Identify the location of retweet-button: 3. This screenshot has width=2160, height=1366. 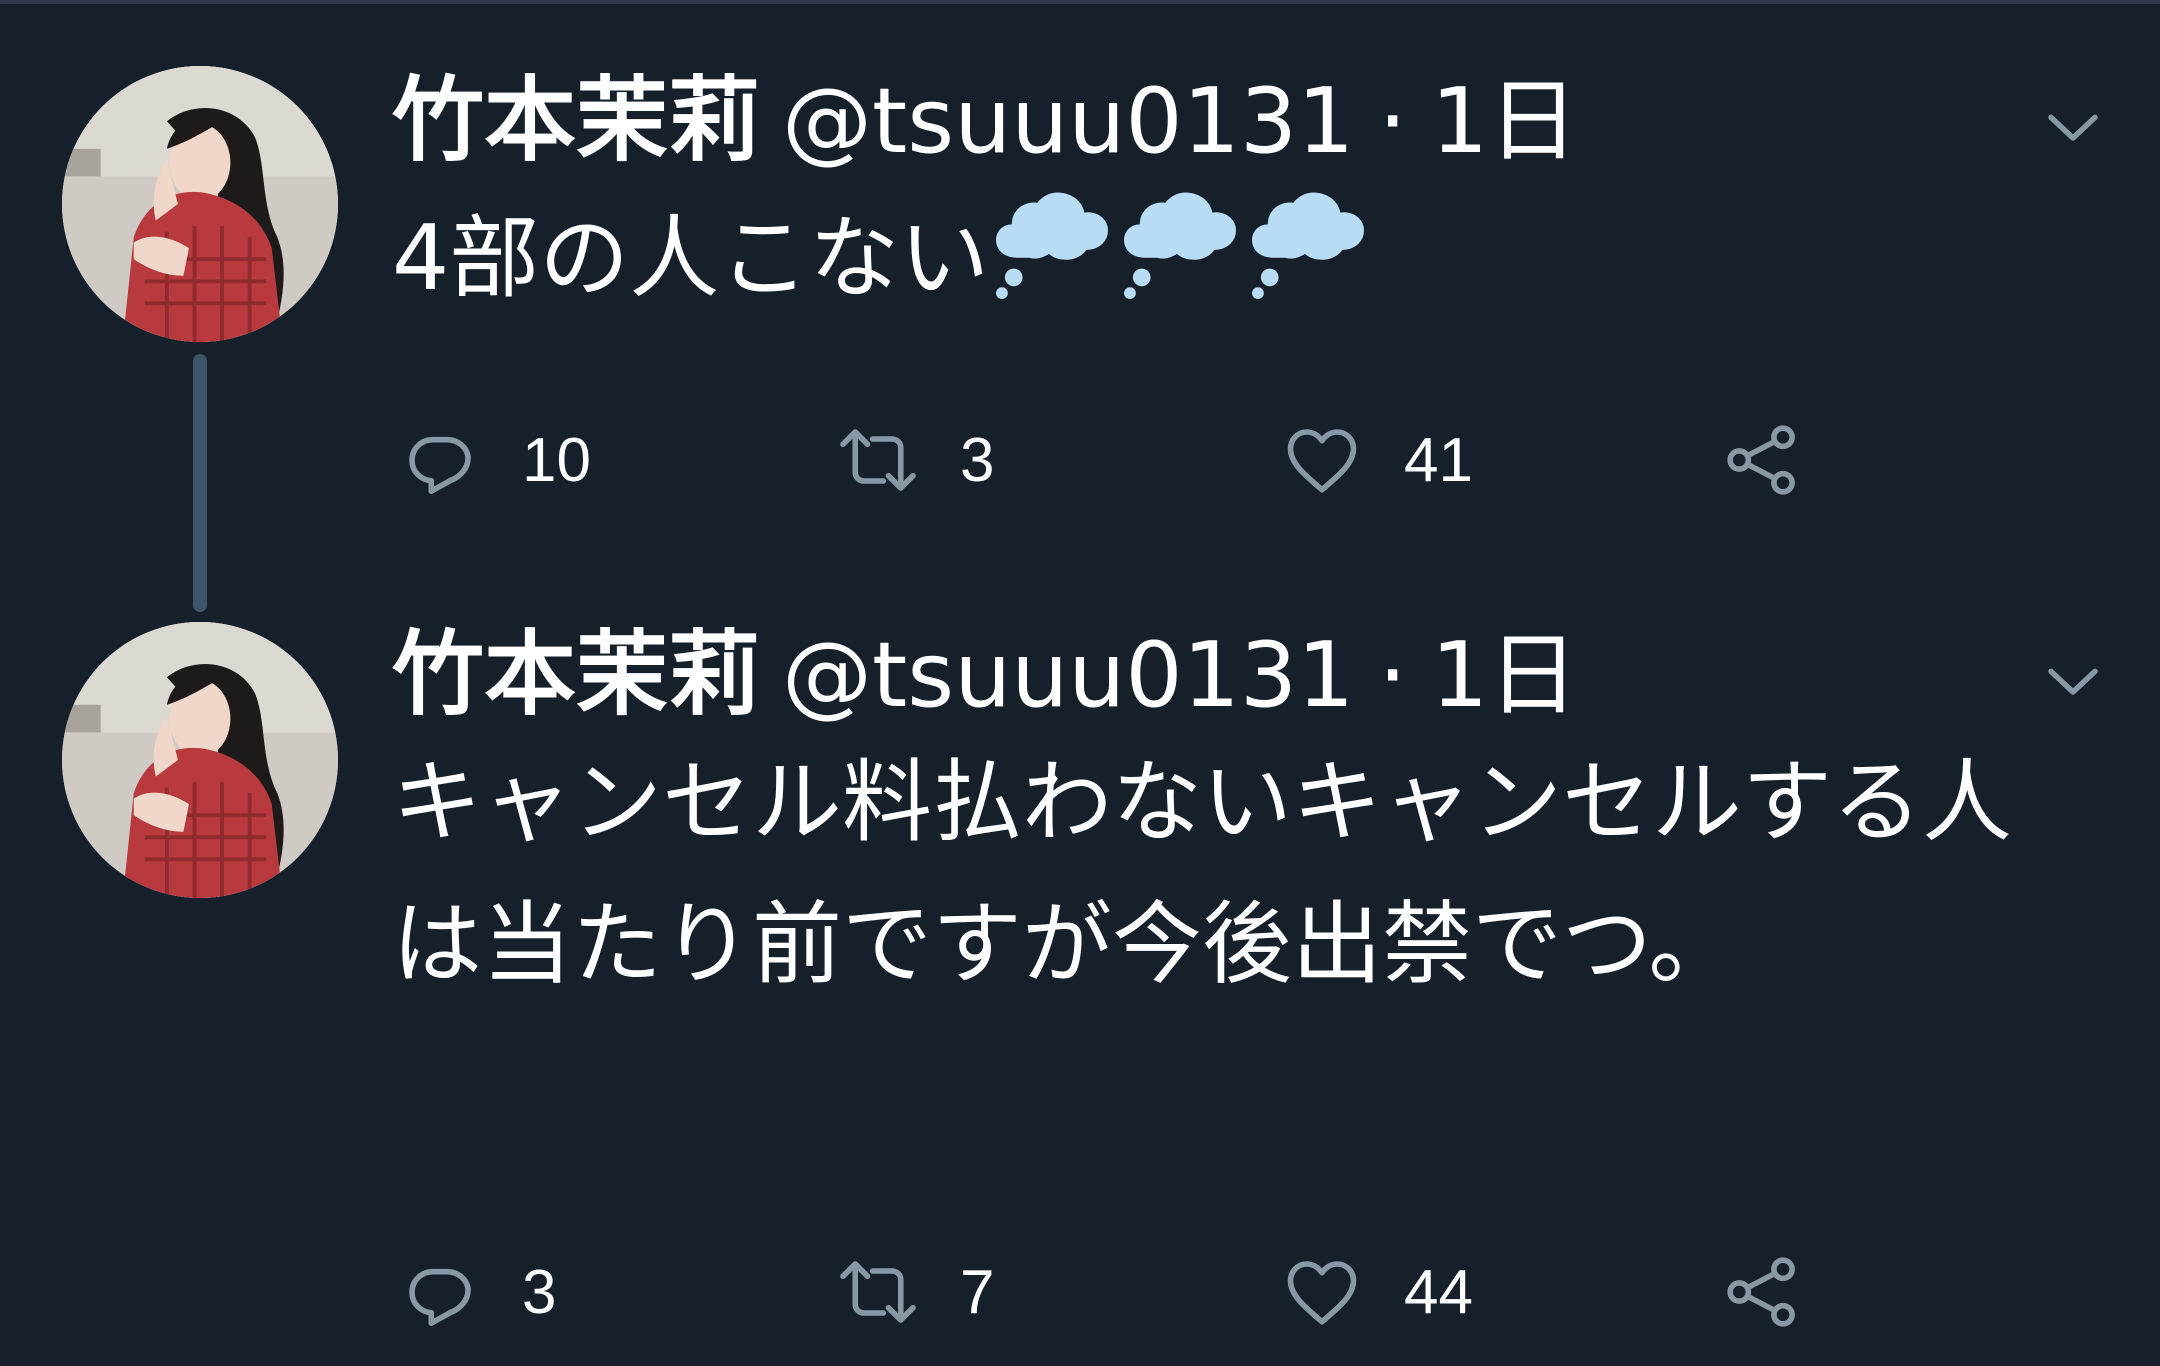
(915, 460).